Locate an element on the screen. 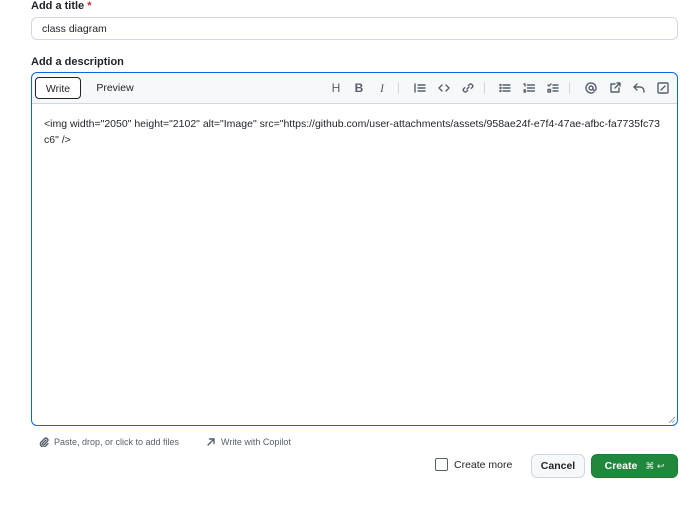  title-label: Add a title * is located at coordinates (61, 6).